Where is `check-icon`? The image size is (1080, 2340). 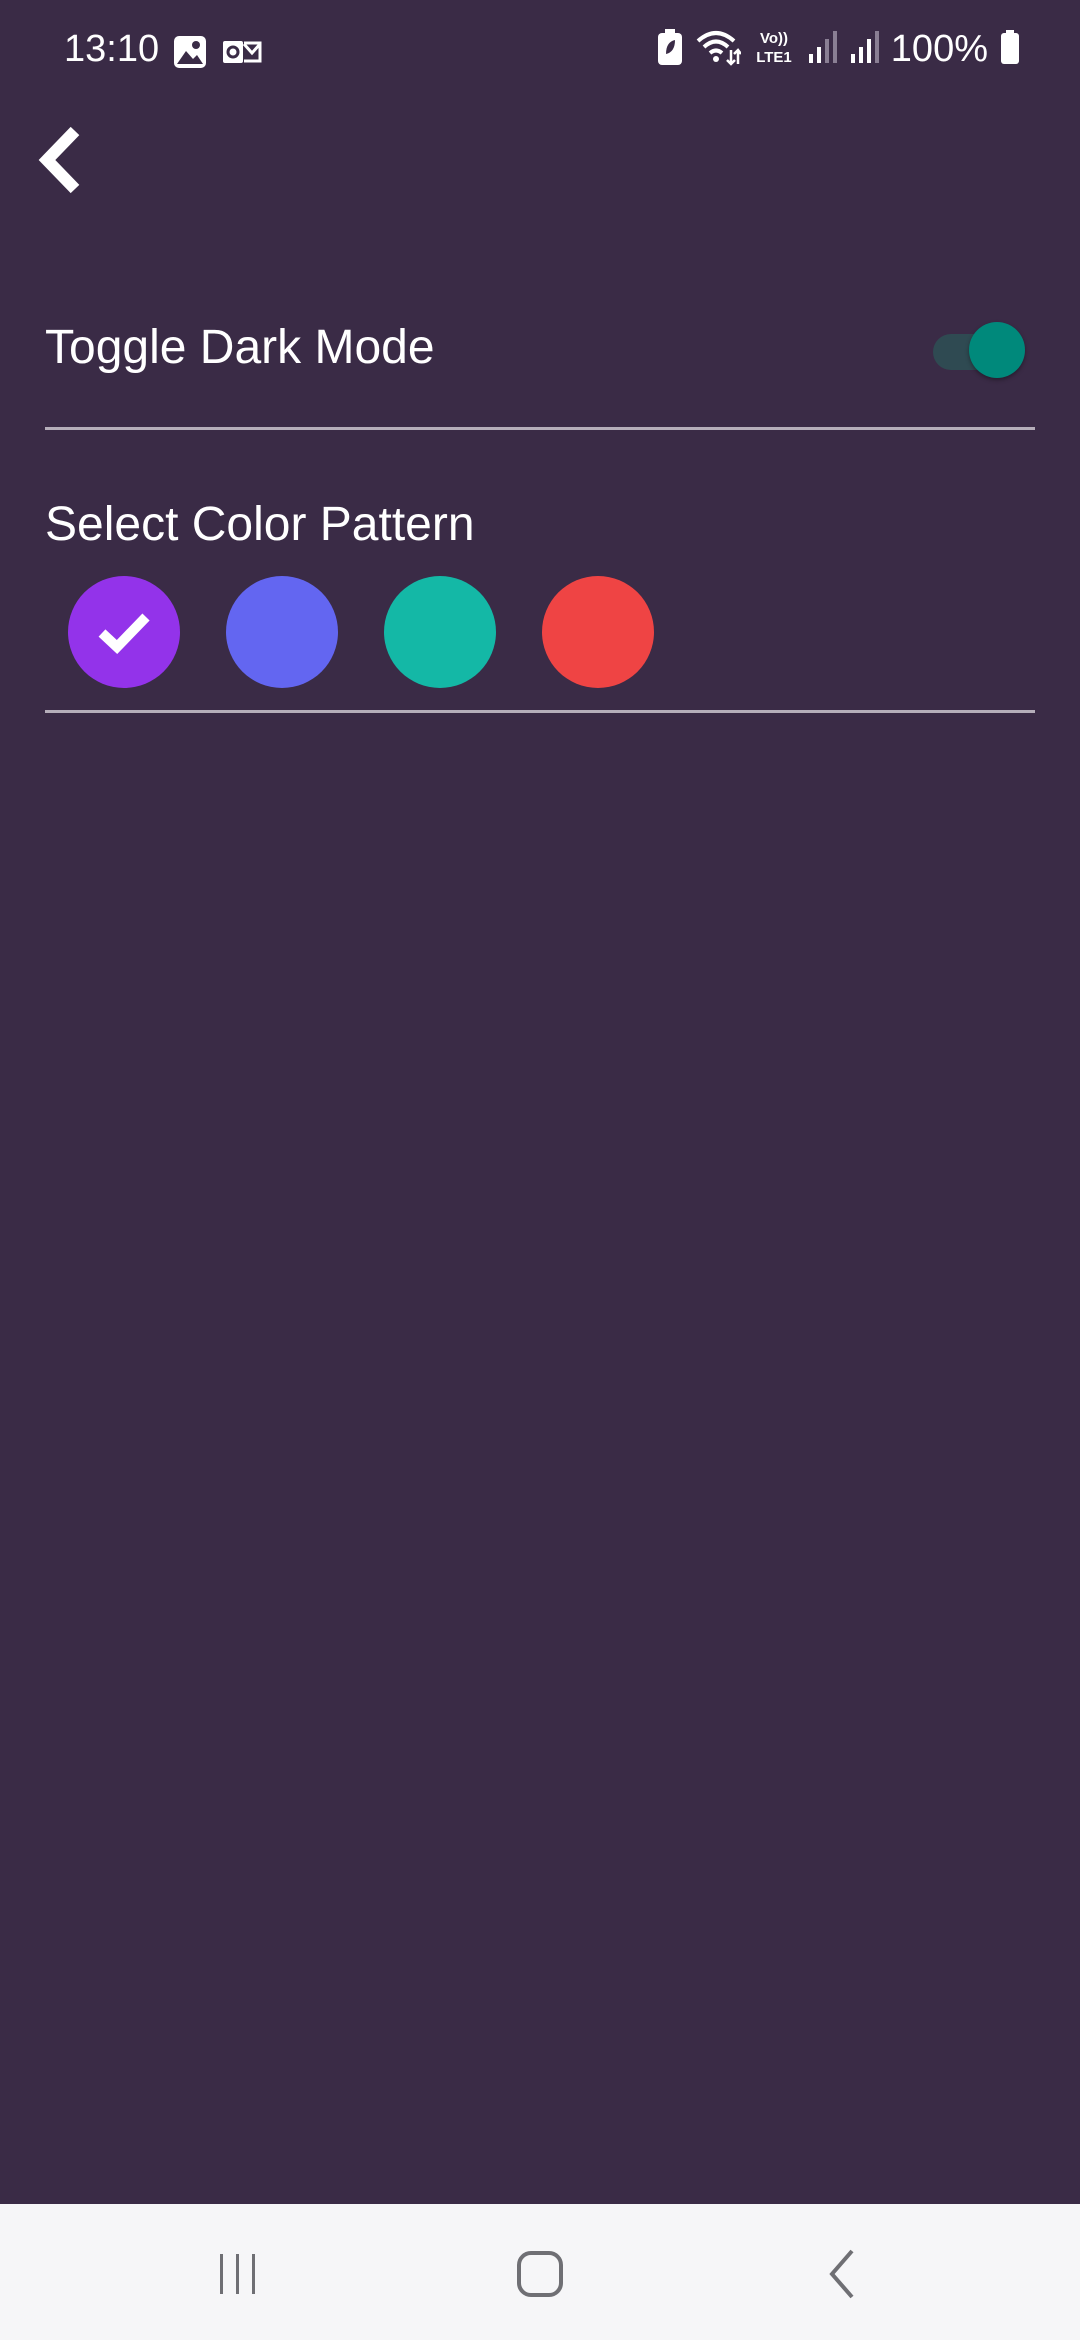
check-icon is located at coordinates (124, 633).